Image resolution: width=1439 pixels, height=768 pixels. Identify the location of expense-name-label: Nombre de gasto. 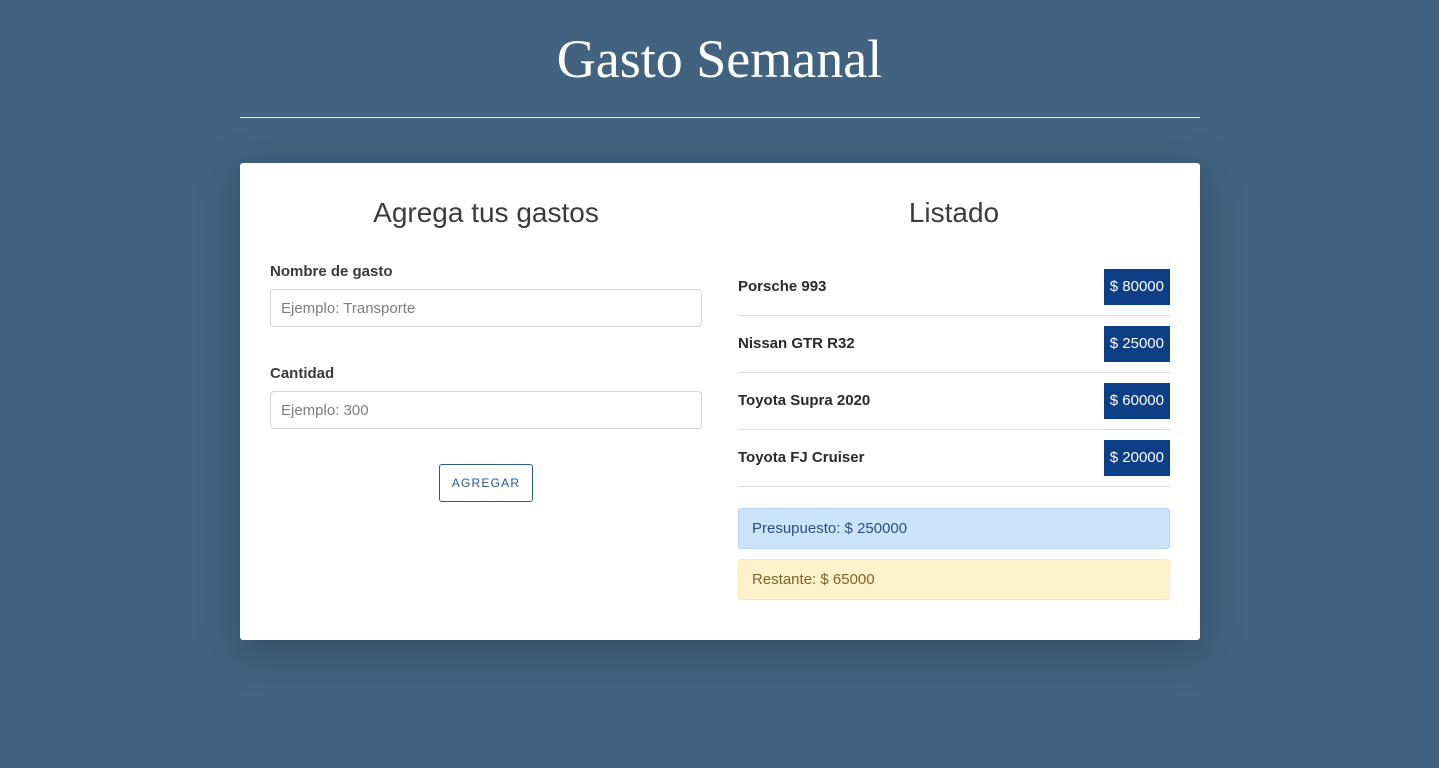
(331, 271).